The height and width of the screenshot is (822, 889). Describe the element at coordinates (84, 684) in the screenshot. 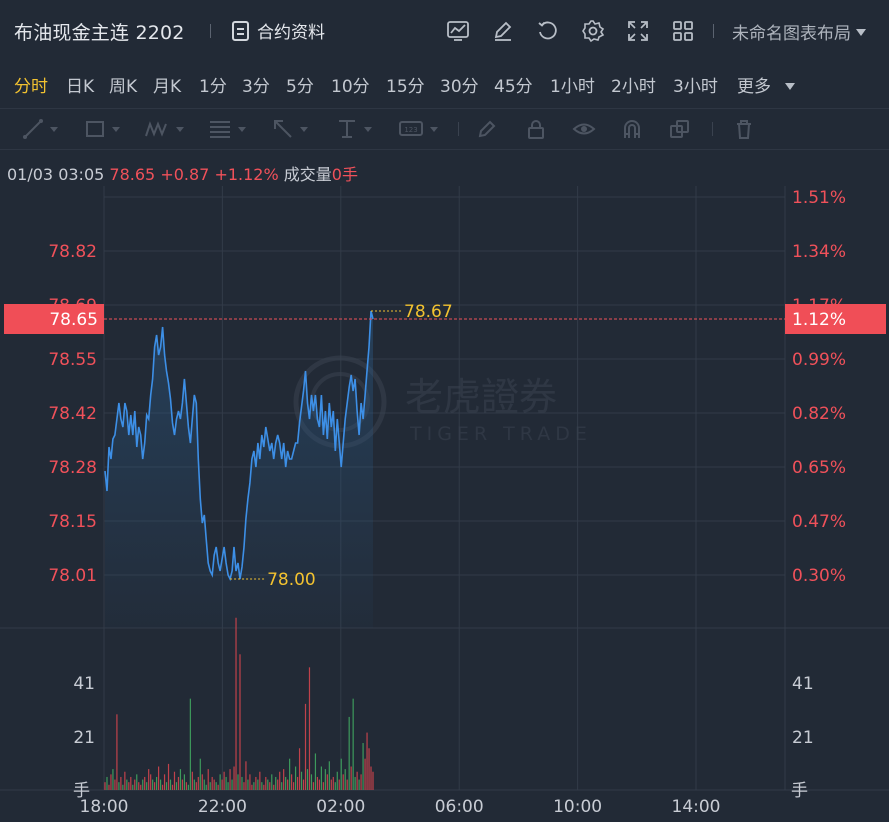

I see `volume-tick-left: 41` at that location.